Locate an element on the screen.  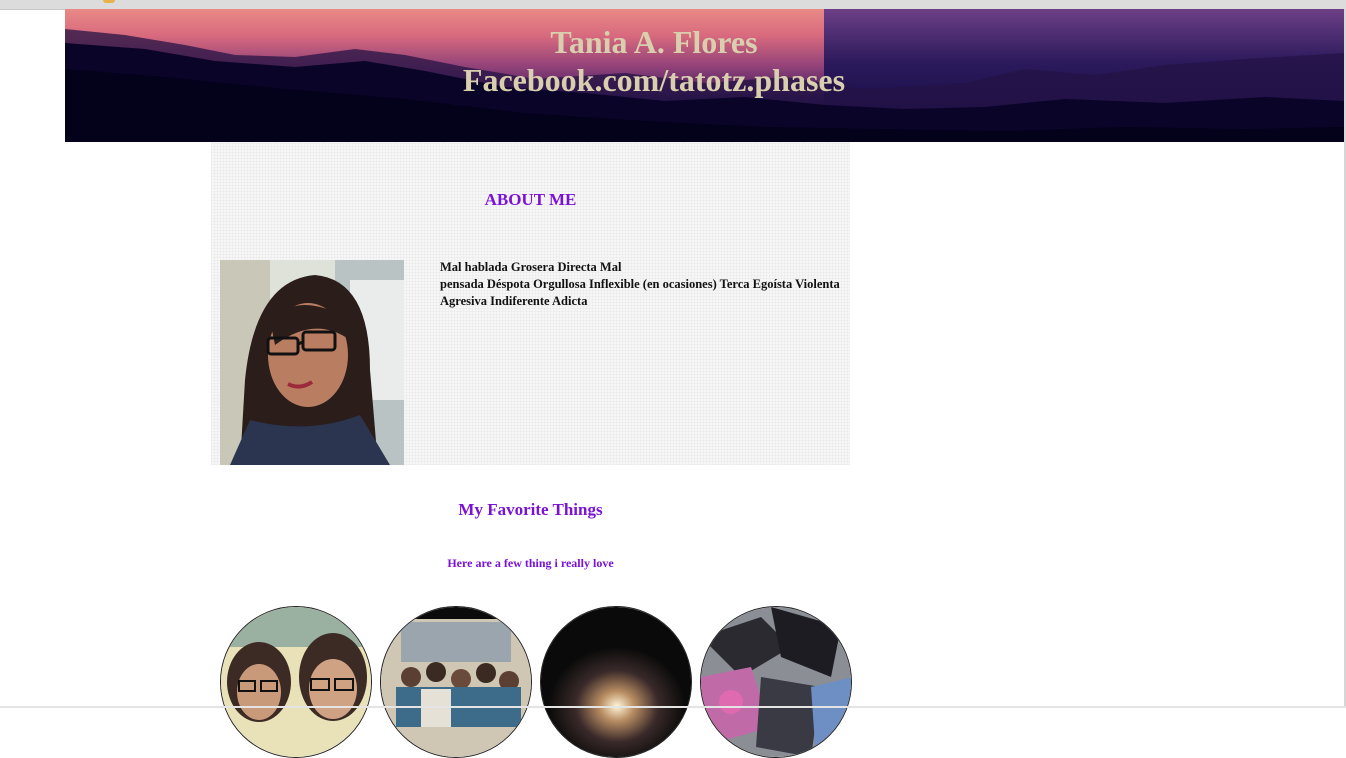
favorite-image-group is located at coordinates (456, 682).